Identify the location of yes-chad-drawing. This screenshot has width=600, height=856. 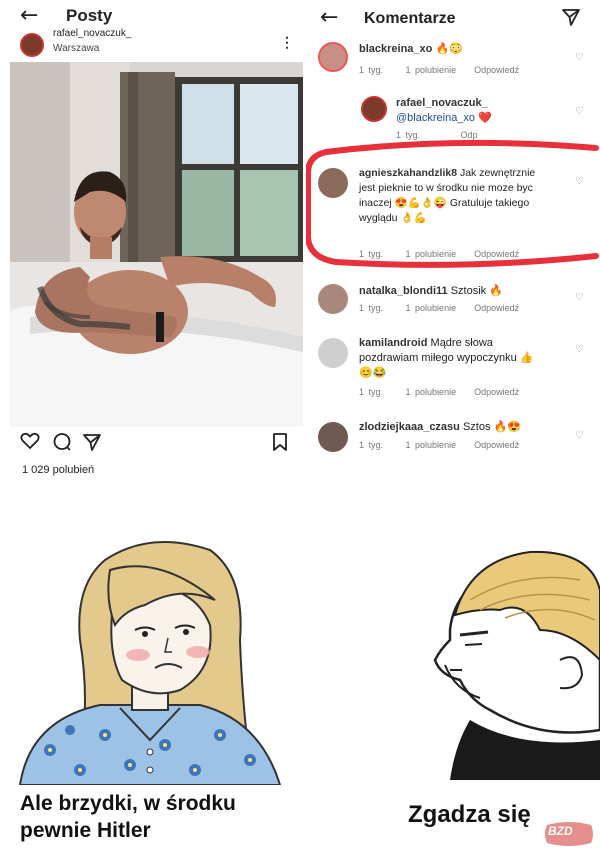
(516, 665).